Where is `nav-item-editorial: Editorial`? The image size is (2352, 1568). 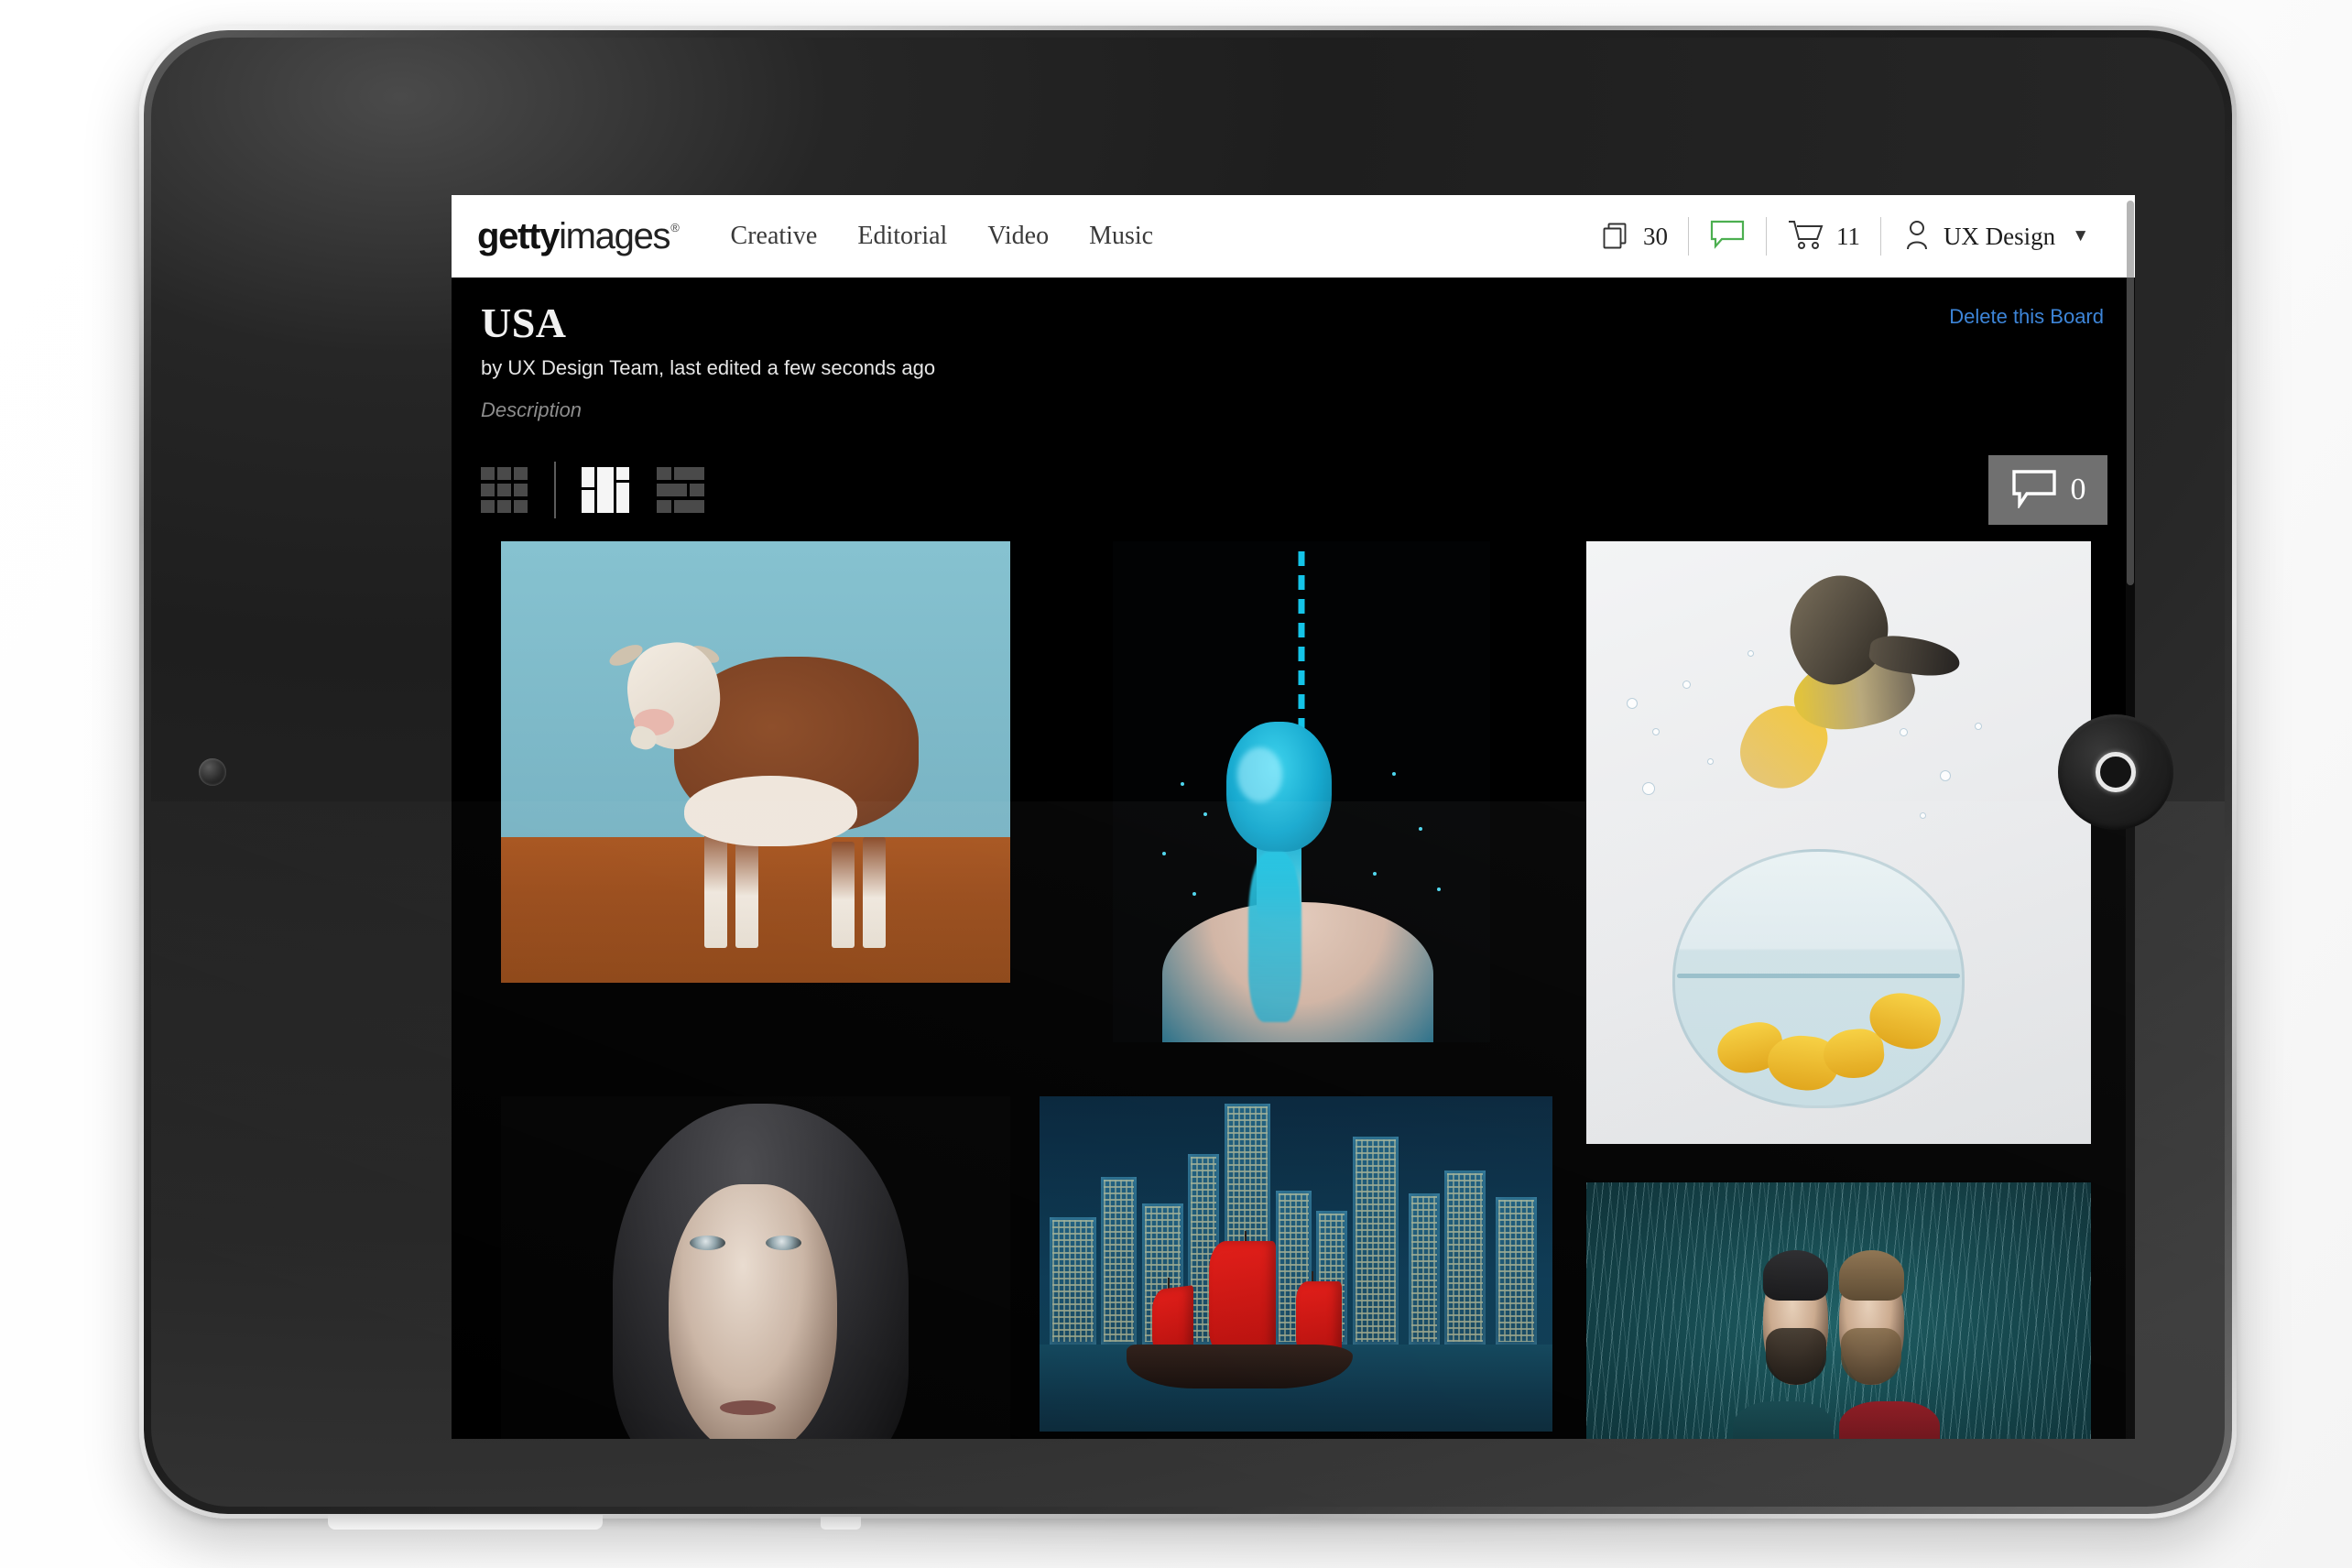 nav-item-editorial: Editorial is located at coordinates (902, 236).